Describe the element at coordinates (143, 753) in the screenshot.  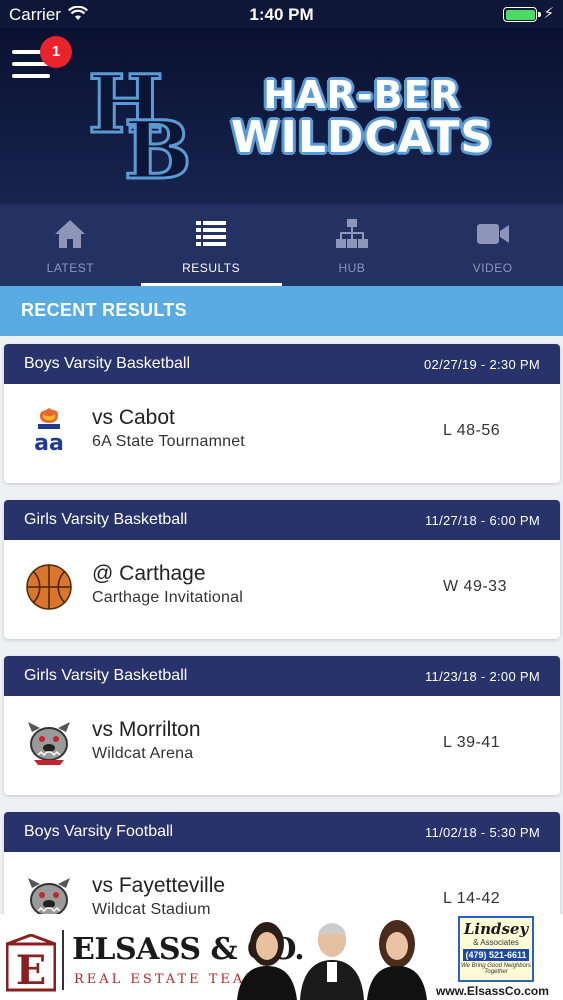
I see `venue-name: Wildcat Arena` at that location.